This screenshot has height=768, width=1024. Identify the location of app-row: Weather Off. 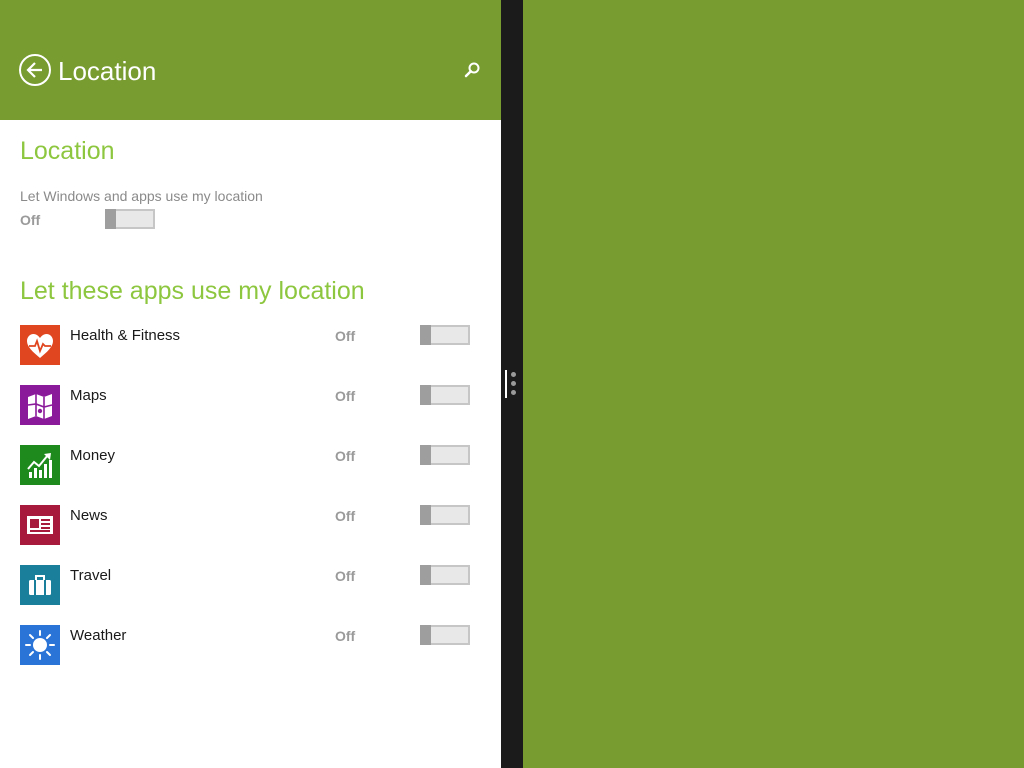
(250, 655).